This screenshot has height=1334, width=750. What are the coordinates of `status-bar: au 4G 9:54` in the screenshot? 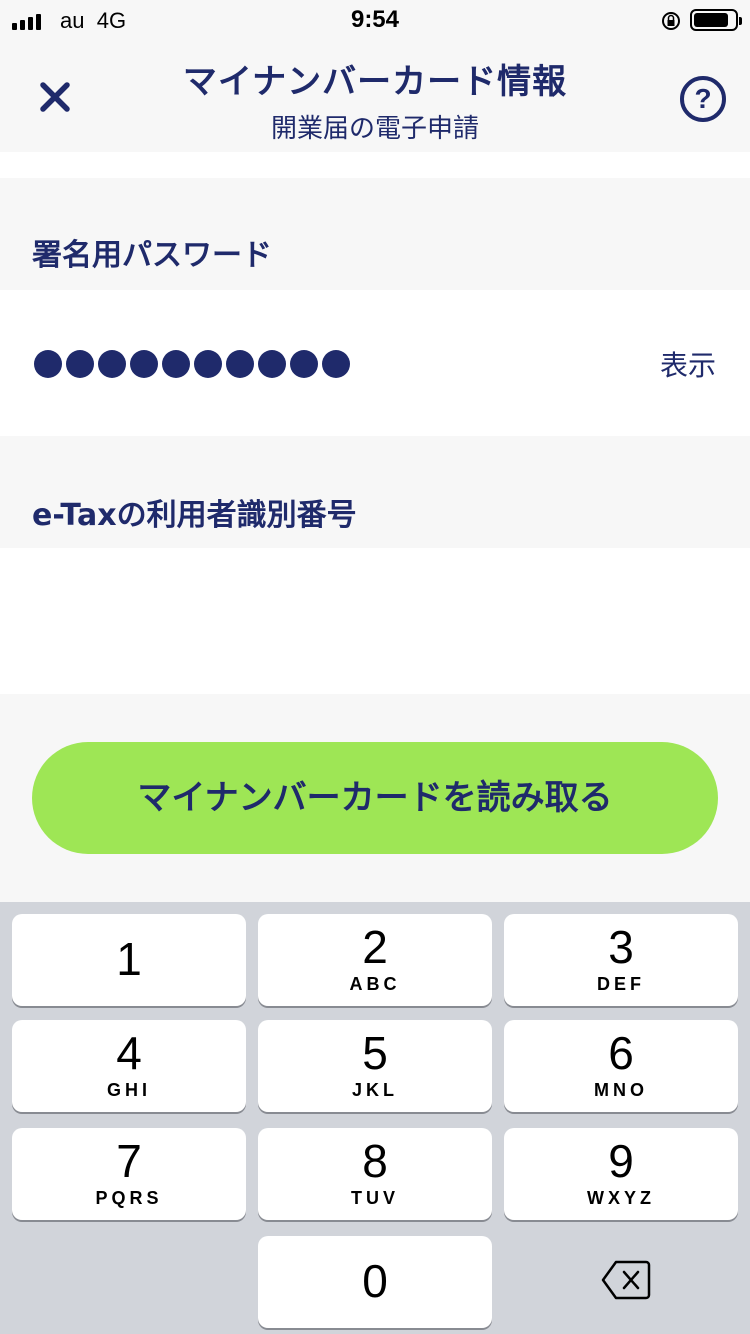 It's located at (375, 20).